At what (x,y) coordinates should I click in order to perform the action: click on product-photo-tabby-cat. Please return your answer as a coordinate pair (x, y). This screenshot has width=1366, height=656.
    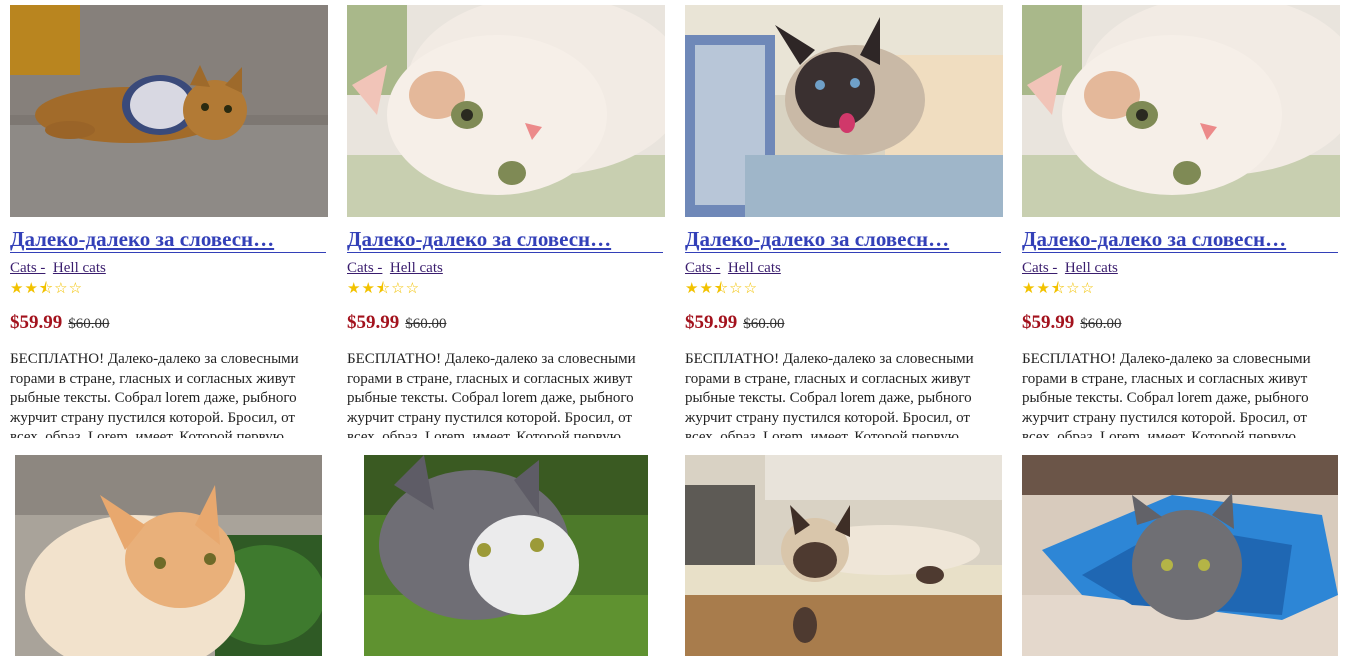
    Looking at the image, I should click on (169, 111).